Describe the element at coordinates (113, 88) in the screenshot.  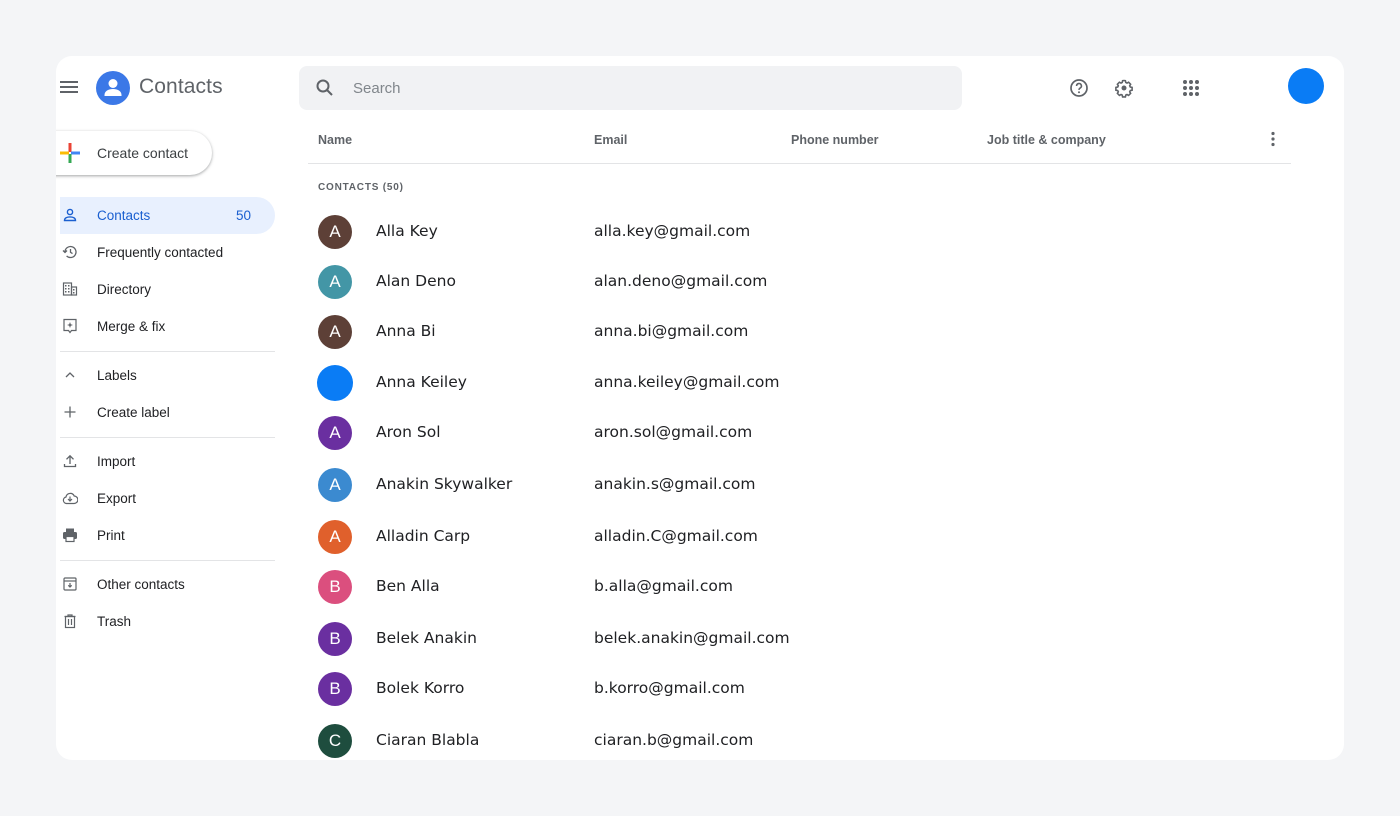
I see `contacts-logo-icon` at that location.